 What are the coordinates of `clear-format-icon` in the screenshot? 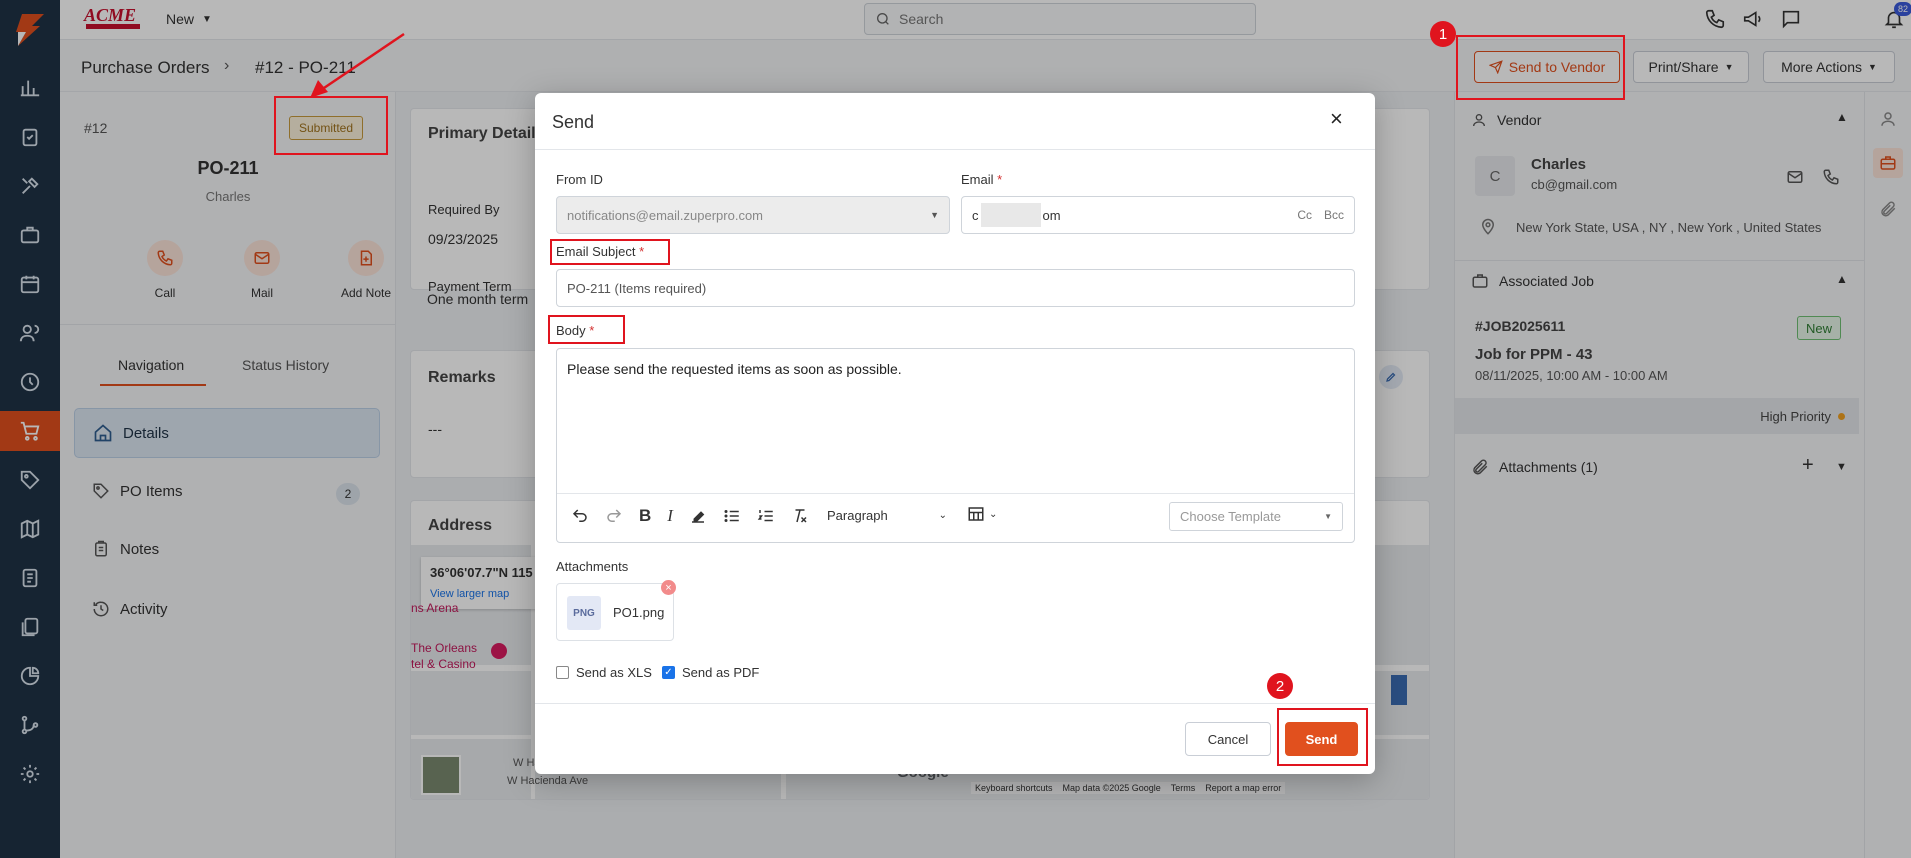 It's located at (800, 516).